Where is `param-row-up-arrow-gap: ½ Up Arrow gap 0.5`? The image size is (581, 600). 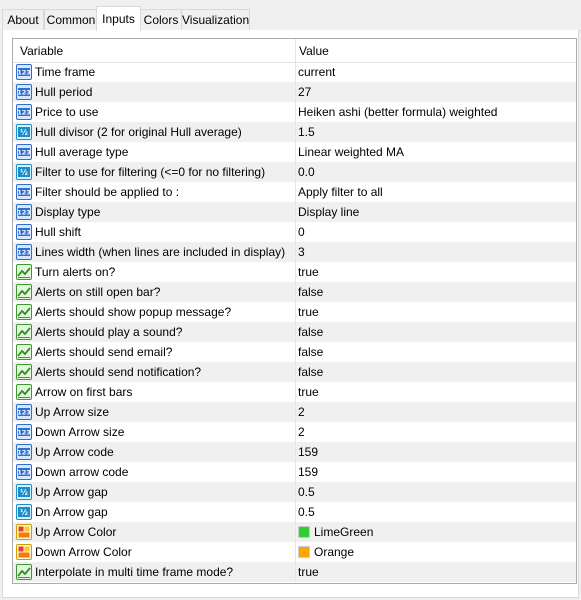 param-row-up-arrow-gap: ½ Up Arrow gap 0.5 is located at coordinates (294, 492).